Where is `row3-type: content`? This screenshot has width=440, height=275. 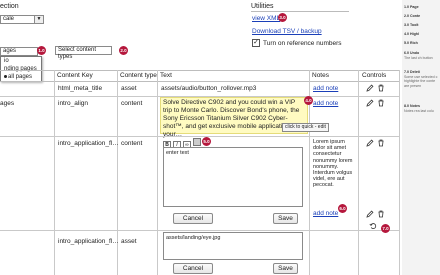
row3-type: content is located at coordinates (132, 143).